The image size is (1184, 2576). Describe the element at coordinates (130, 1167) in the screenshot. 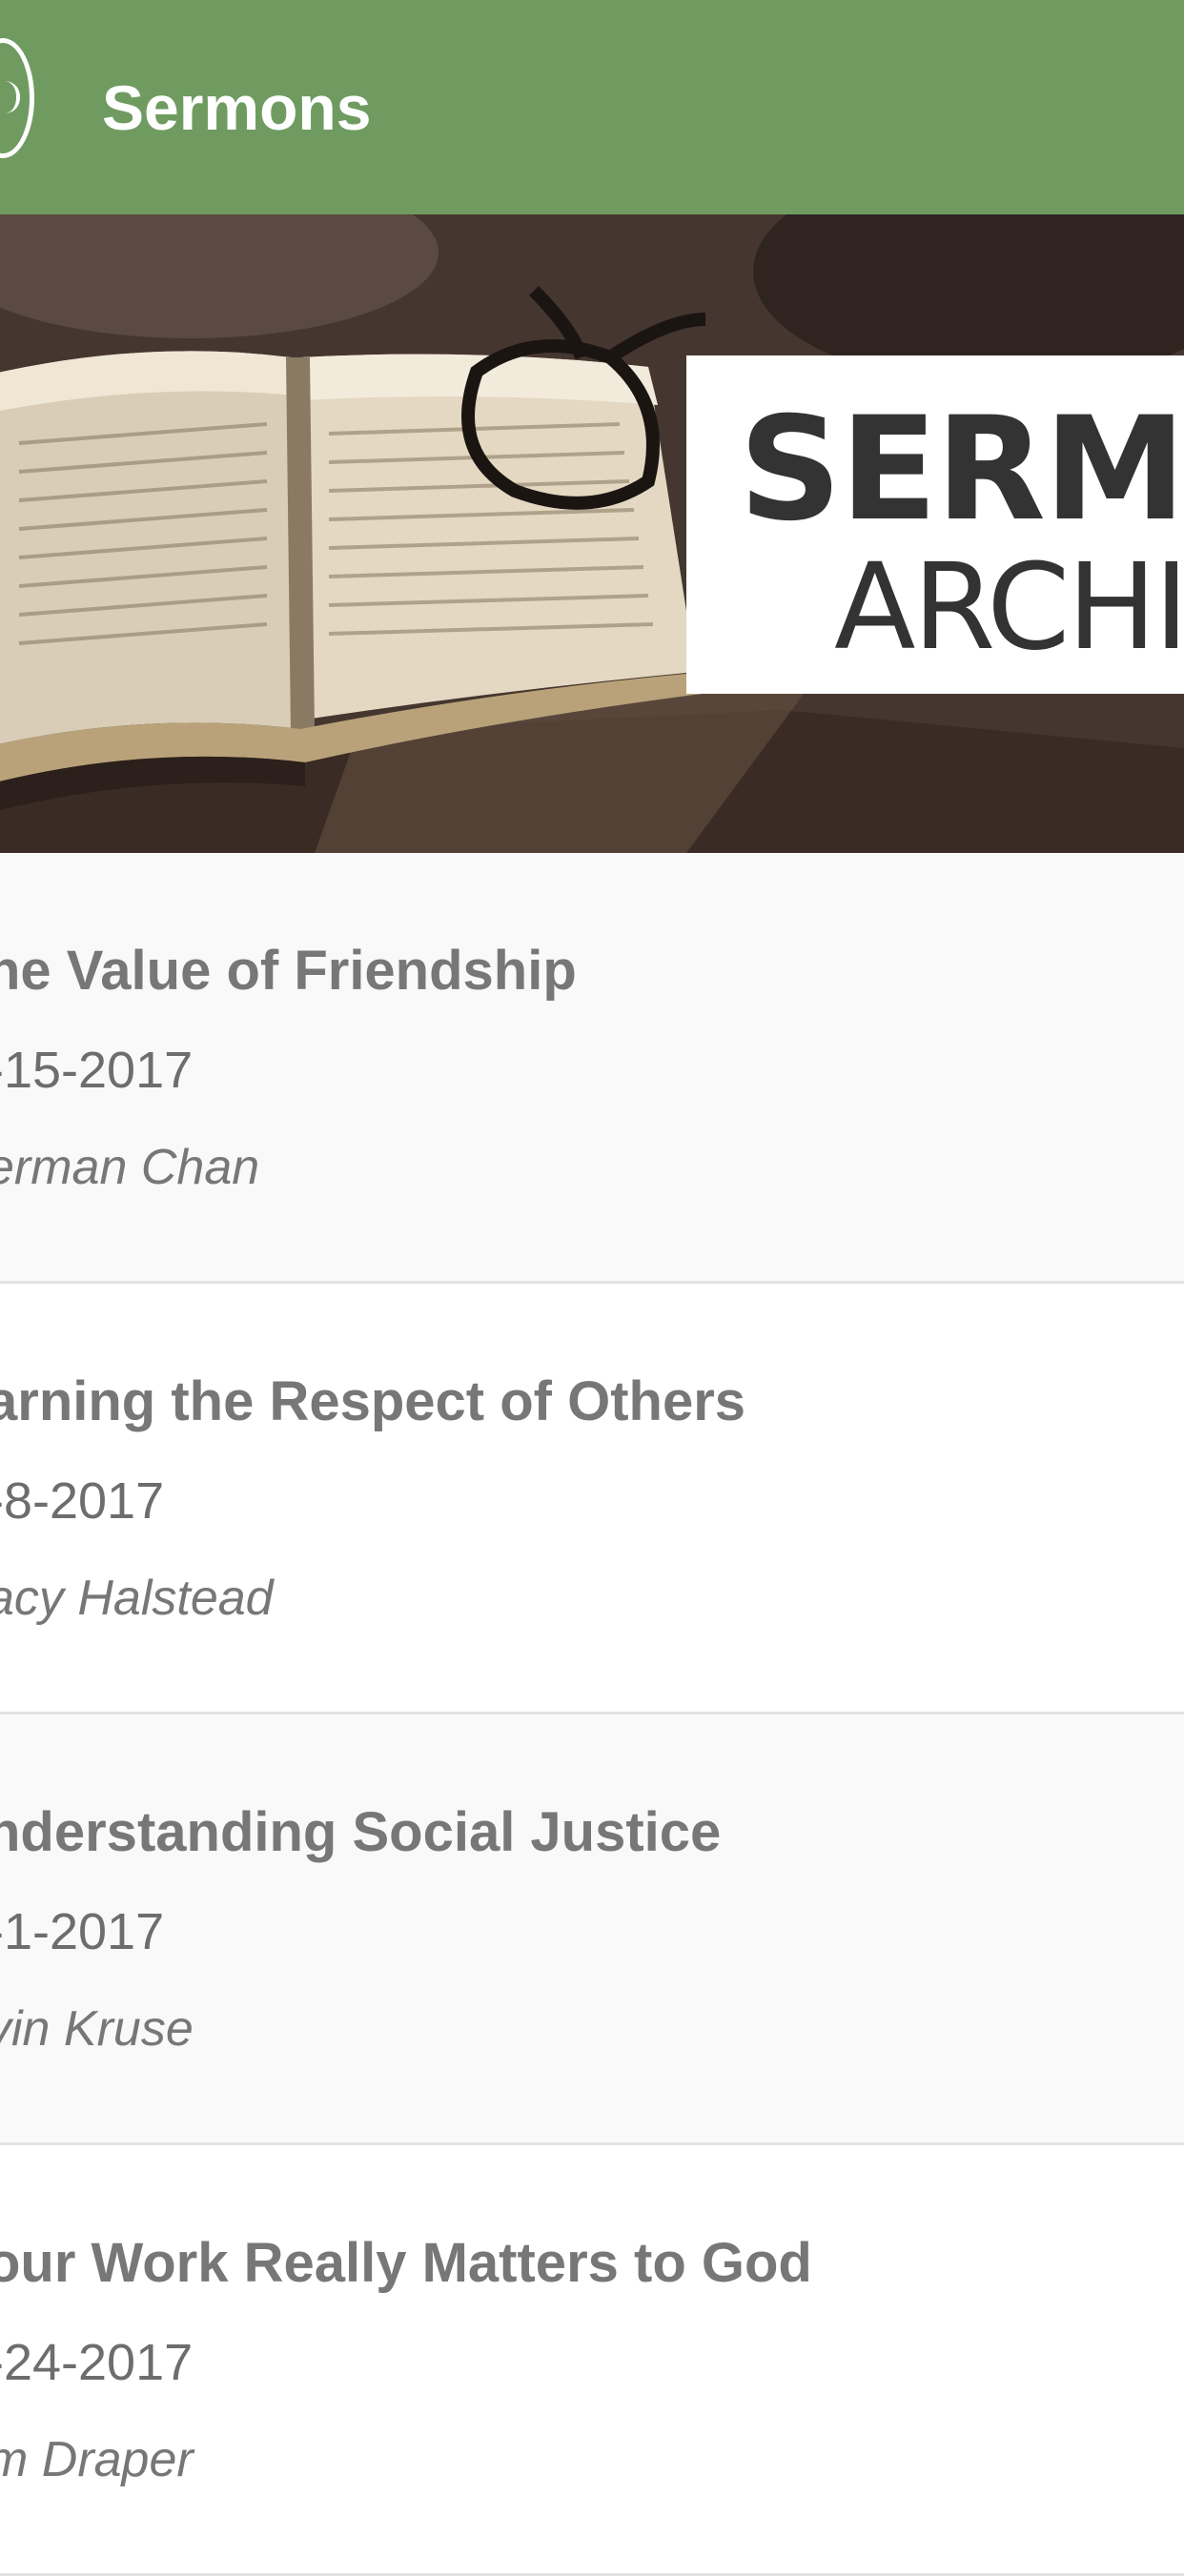

I see `sermon-speaker: erman Chan` at that location.